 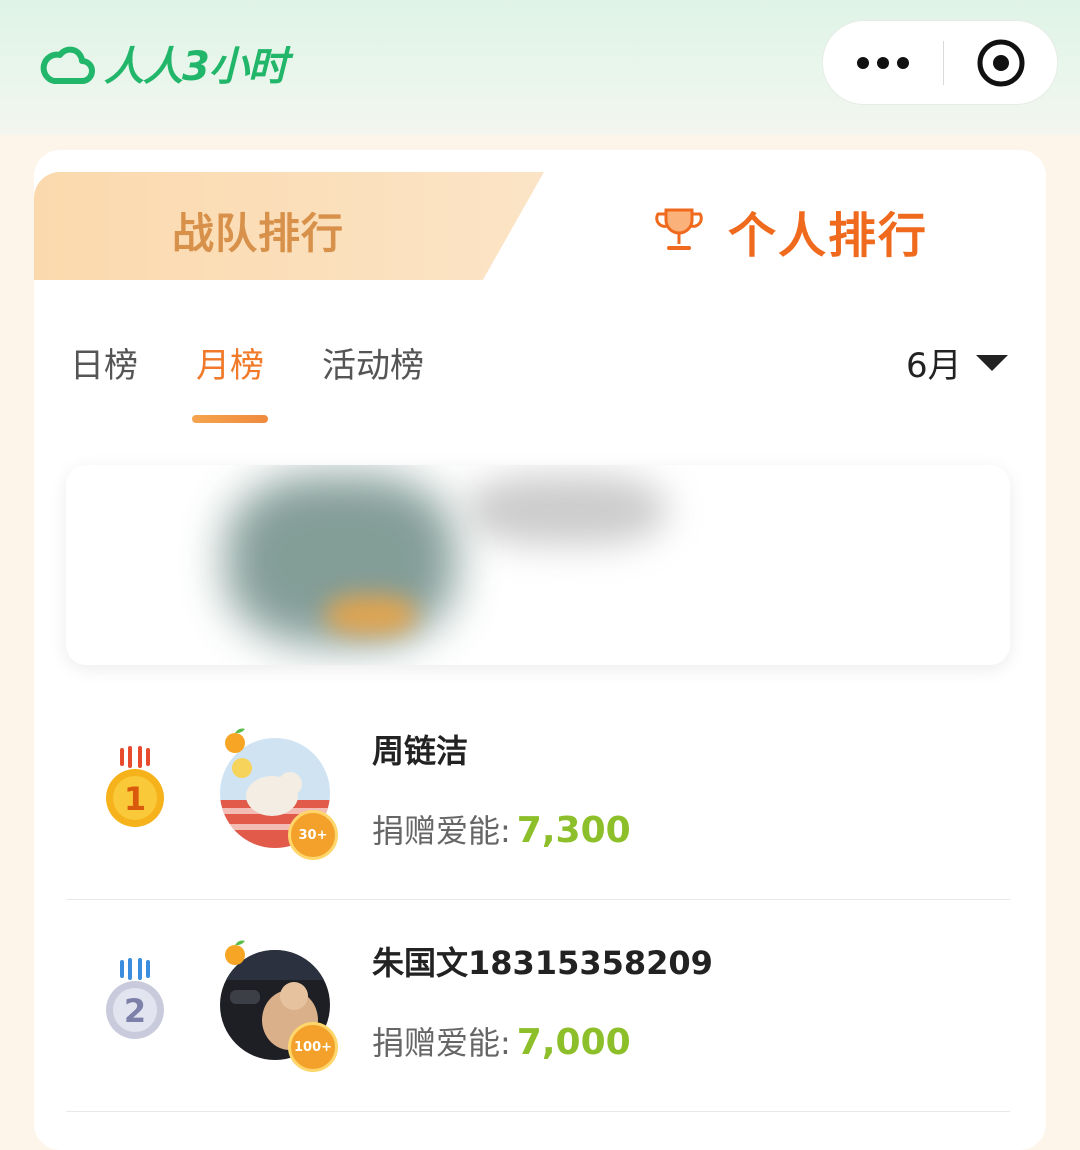 I want to click on subtab-monthly: 月榜, so click(x=230, y=380).